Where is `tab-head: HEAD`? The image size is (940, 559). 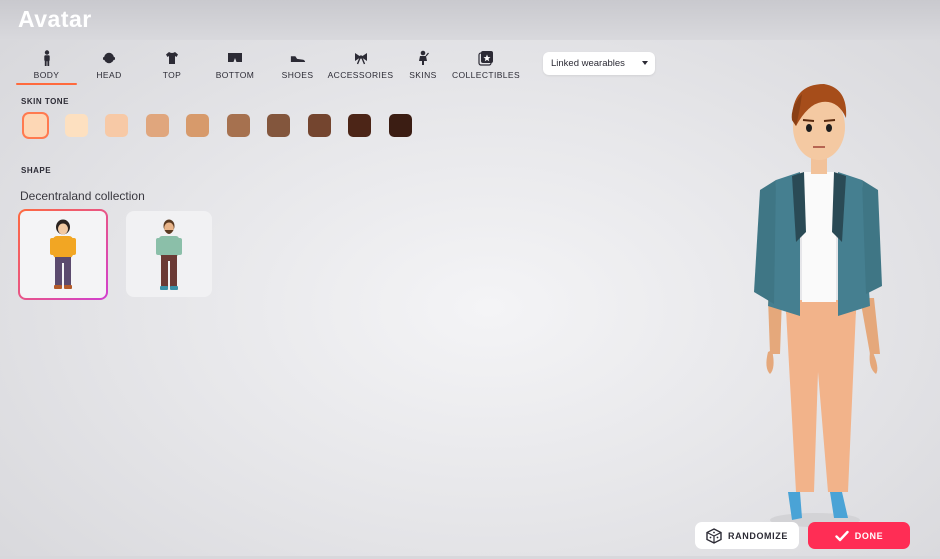
tab-head: HEAD is located at coordinates (109, 67).